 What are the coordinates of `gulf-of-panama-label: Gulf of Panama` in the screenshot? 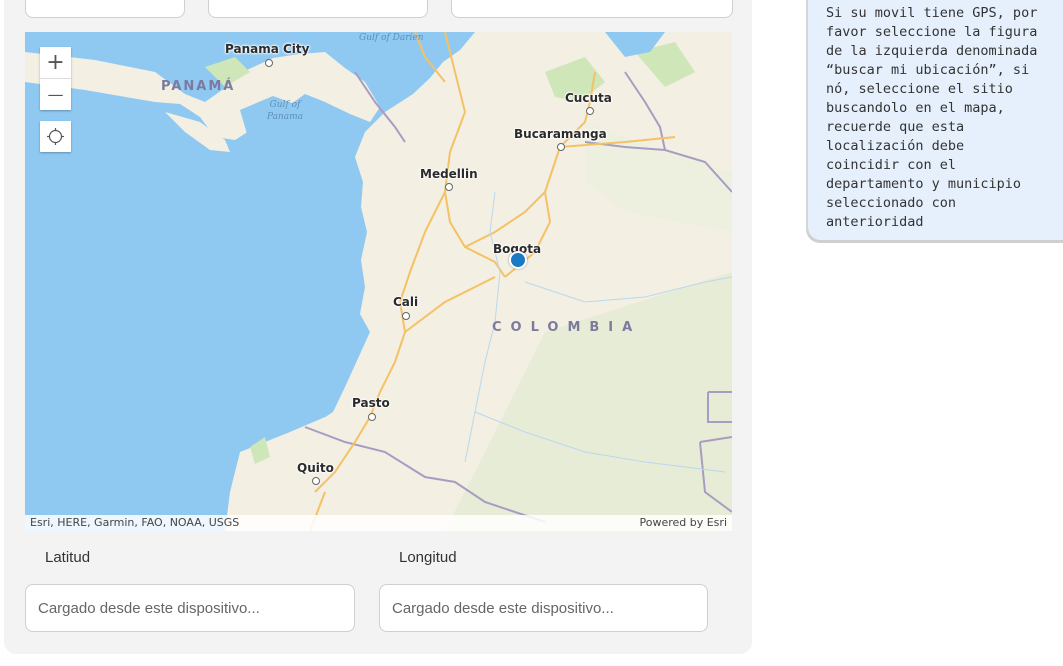 It's located at (285, 111).